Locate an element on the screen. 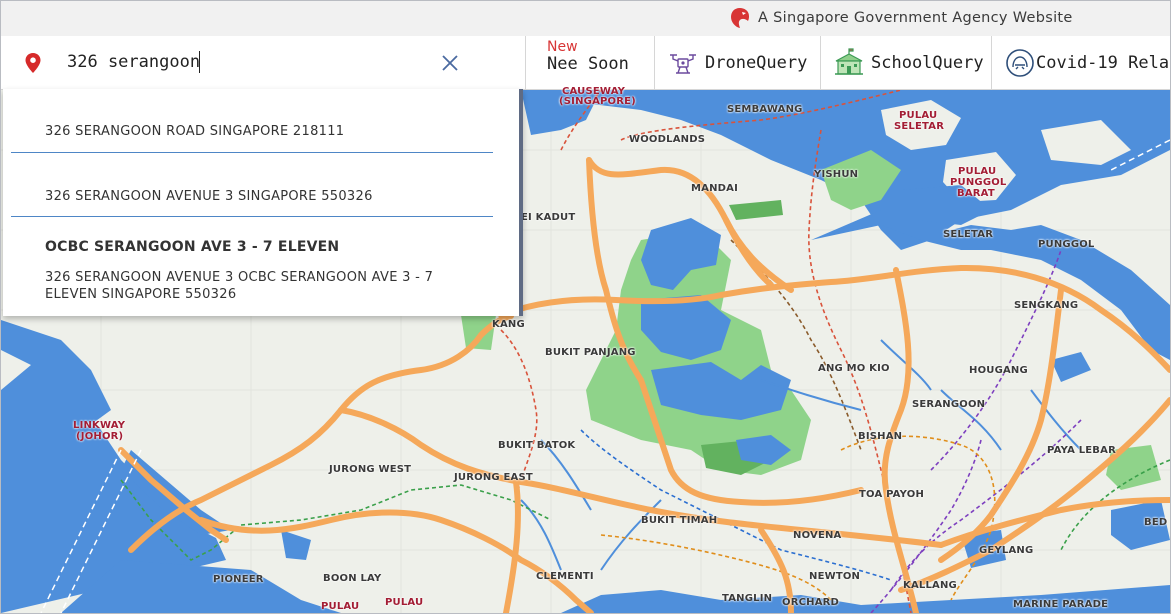 Image resolution: width=1171 pixels, height=614 pixels. label-marine-parade: MARINE PARADE is located at coordinates (1061, 604).